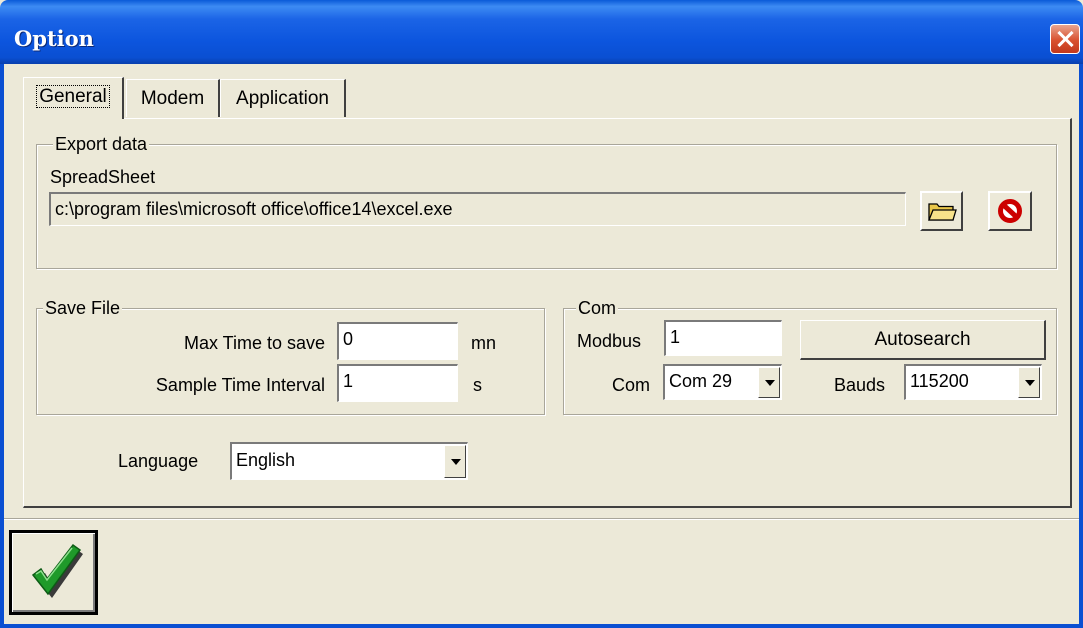  I want to click on tab-modem: Modem, so click(173, 98).